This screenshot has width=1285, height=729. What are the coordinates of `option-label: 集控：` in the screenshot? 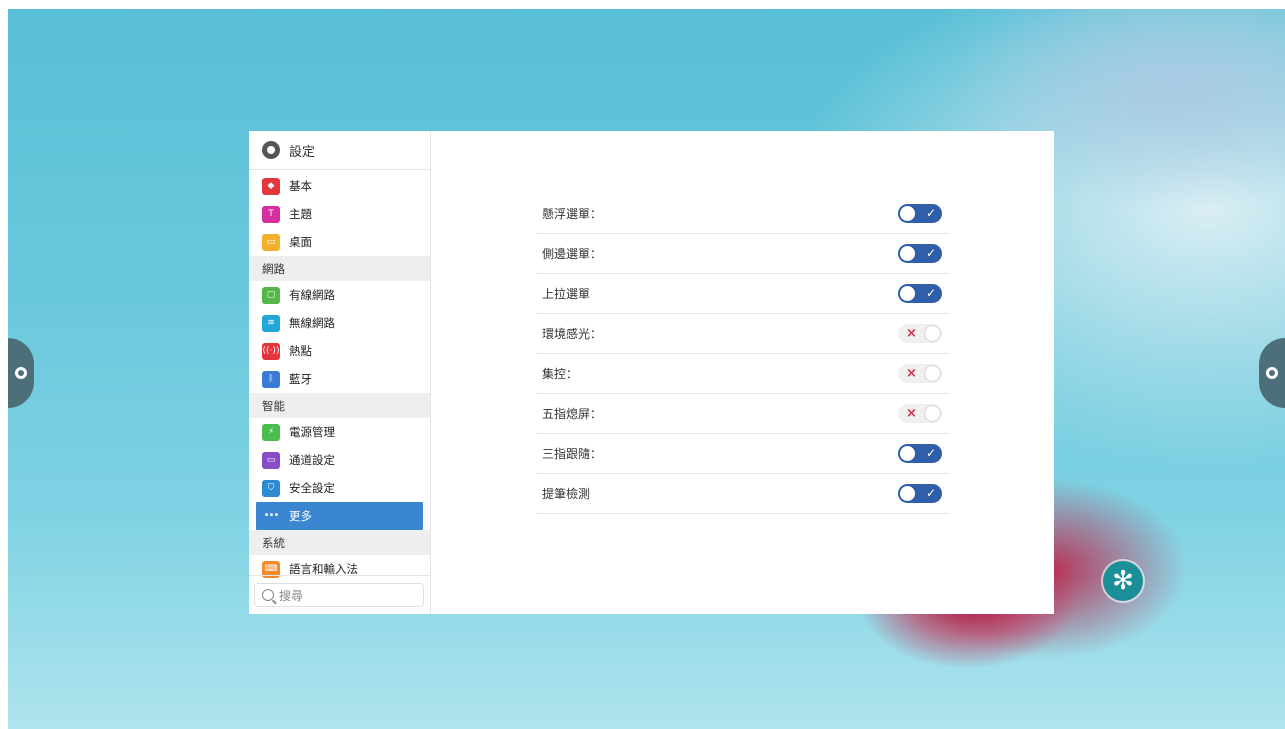 It's located at (560, 374).